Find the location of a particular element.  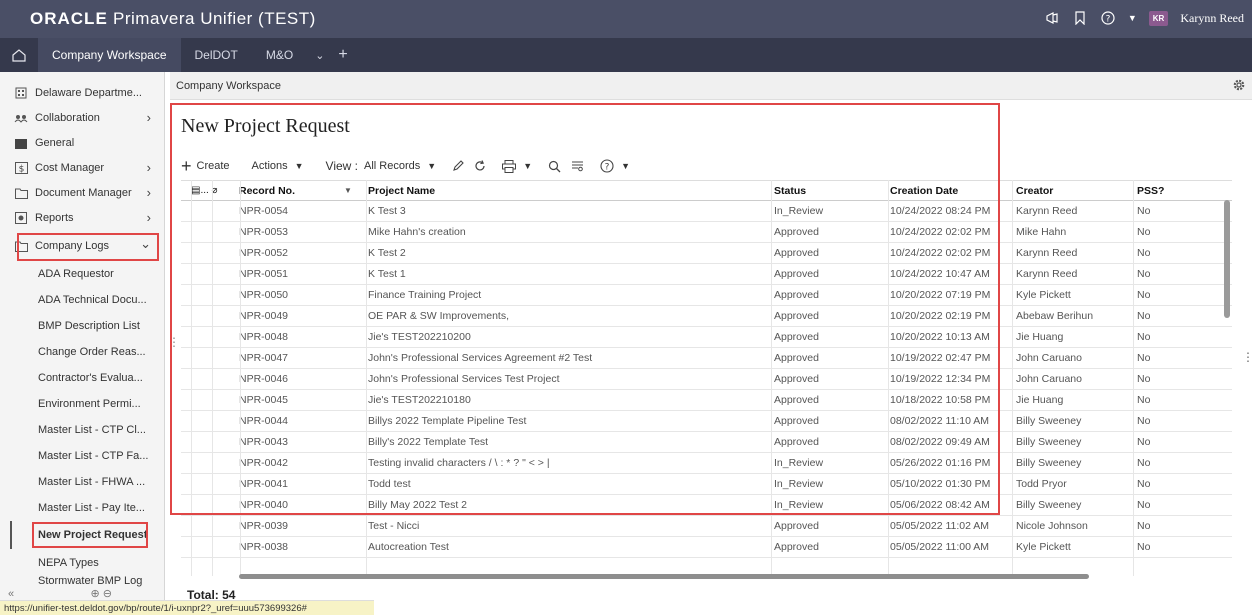

cell-creator: Todd Pryor is located at coordinates (1041, 484).